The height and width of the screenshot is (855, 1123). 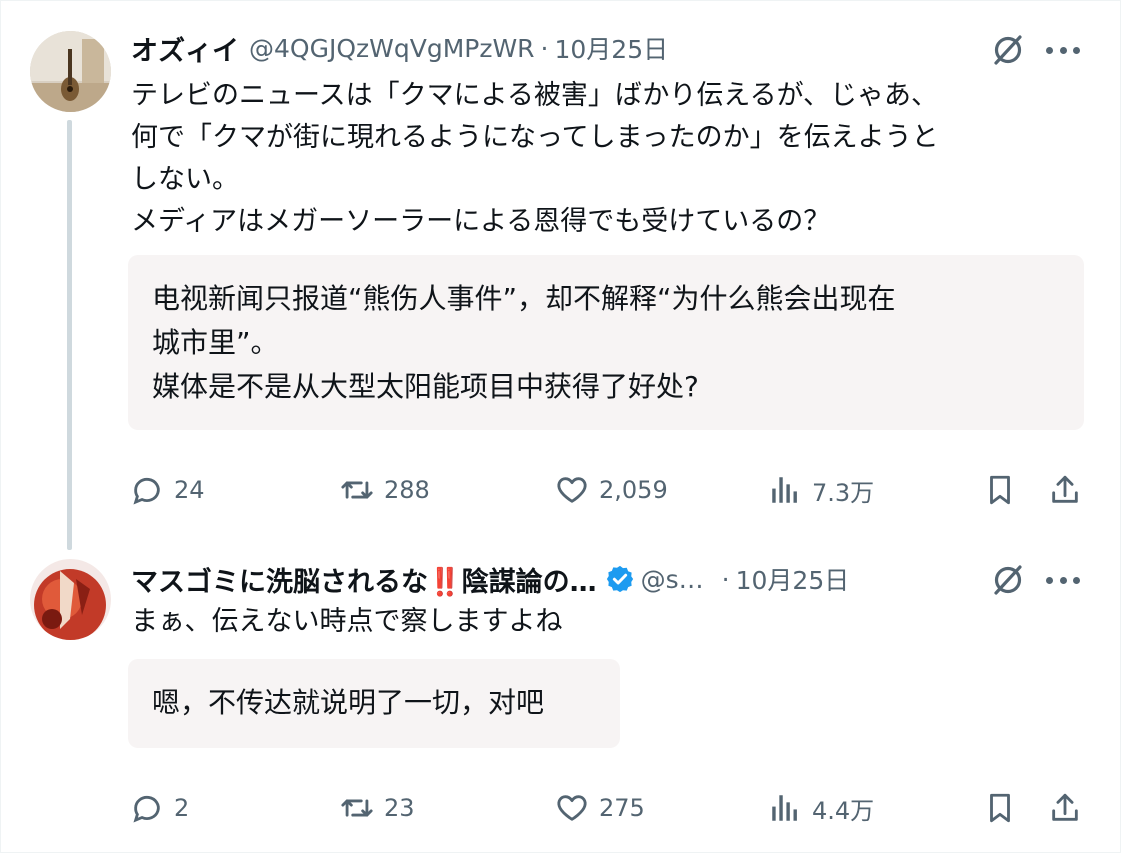 I want to click on user-handle: @4QGJQzWqVgMPzWR, so click(x=392, y=48).